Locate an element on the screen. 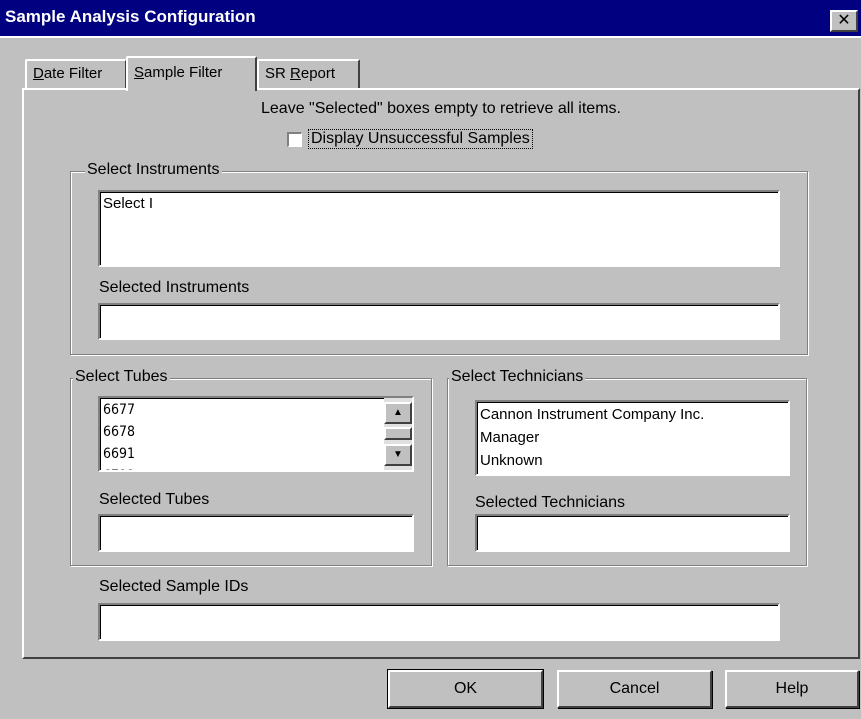  tubes-group-label: Select Tubes is located at coordinates (121, 377).